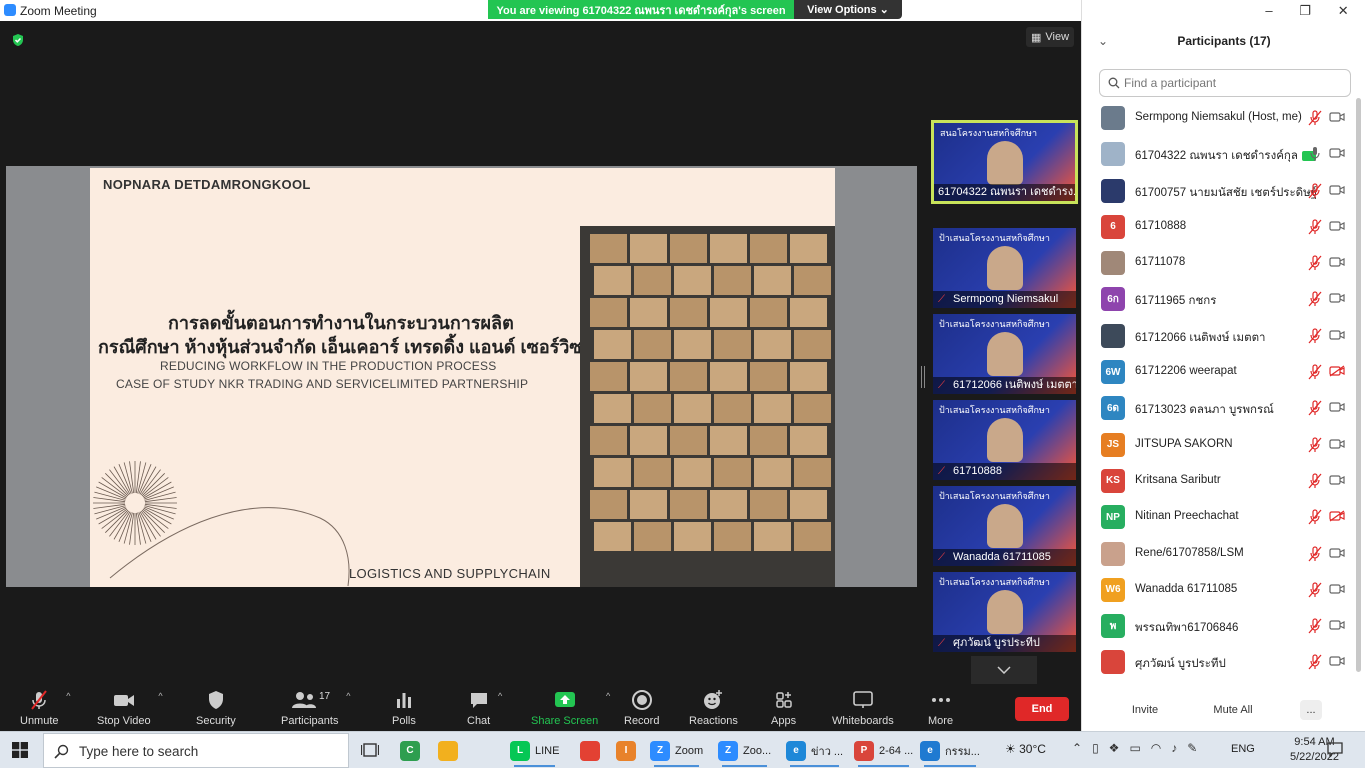  Describe the element at coordinates (1268, 11) in the screenshot. I see `minimize-icon: –` at that location.